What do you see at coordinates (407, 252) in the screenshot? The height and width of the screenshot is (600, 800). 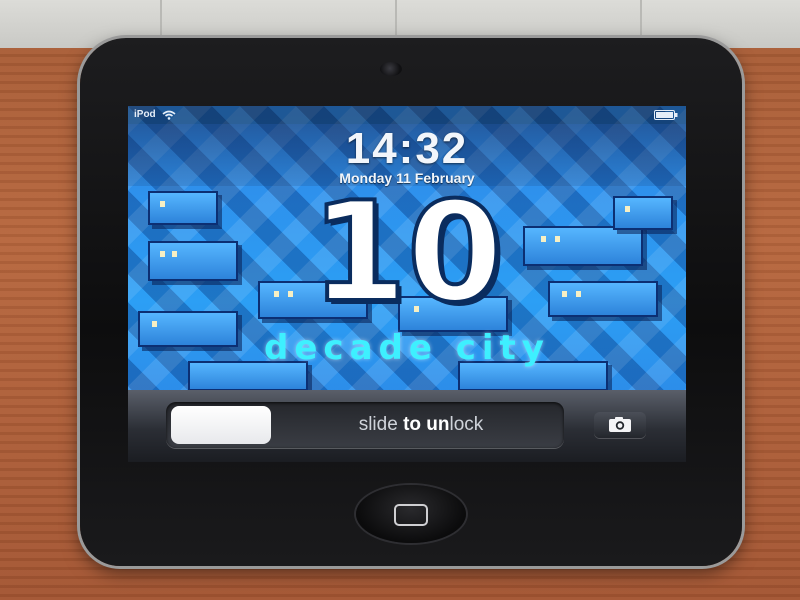 I see `wallpaper-number: 10` at bounding box center [407, 252].